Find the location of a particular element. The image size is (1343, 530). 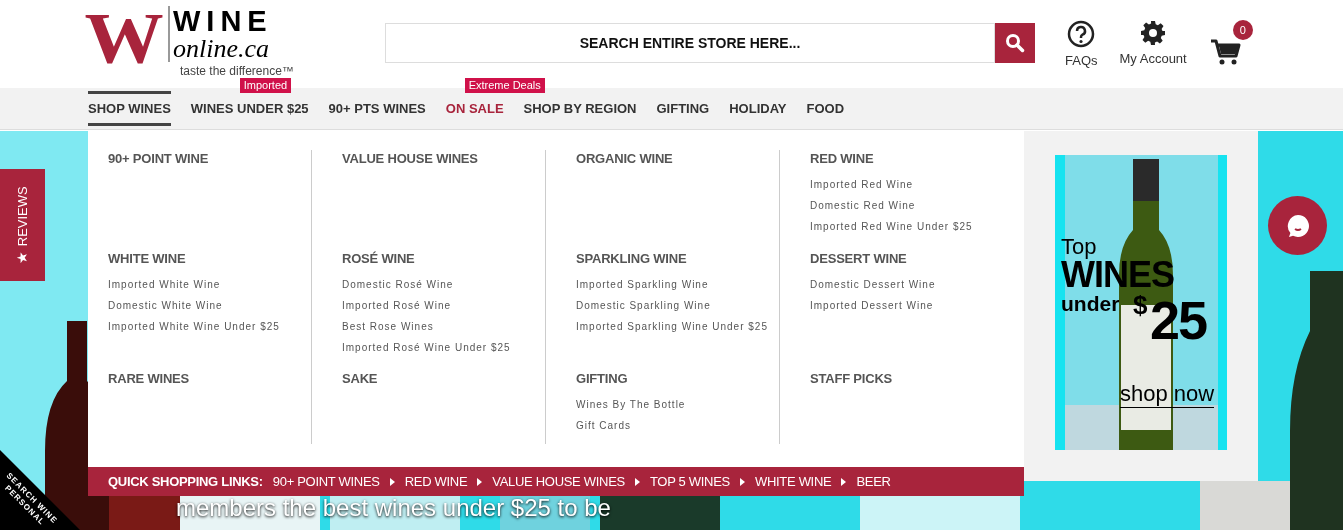

gear-icon is located at coordinates (1153, 33).